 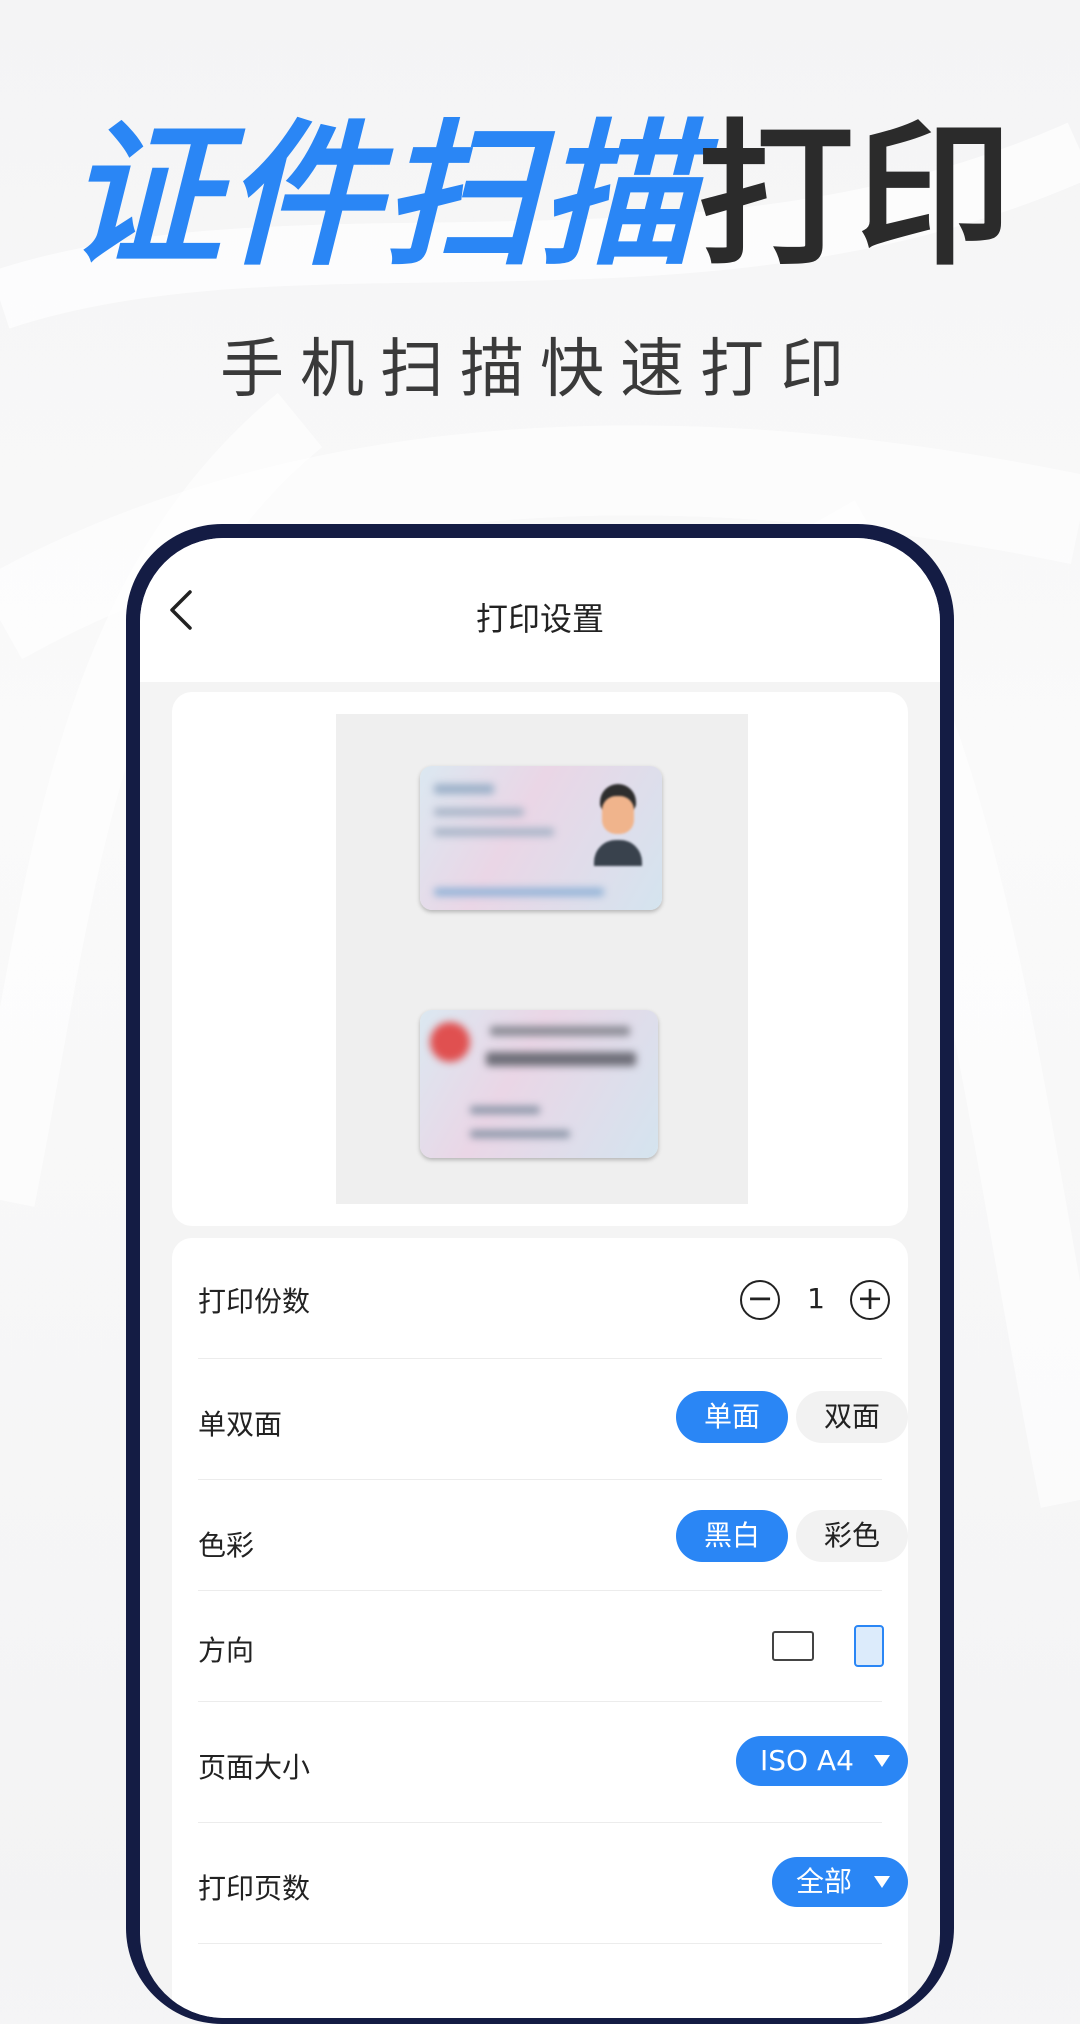 I want to click on id-card-back-image, so click(x=539, y=1084).